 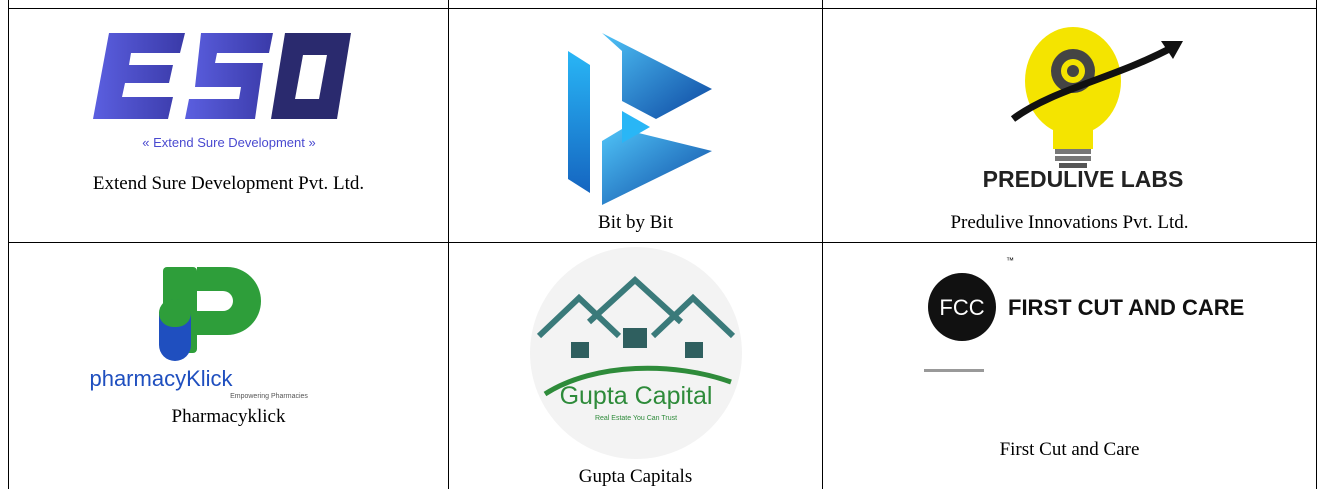 I want to click on first-cut-and-care-logo: ™ FCC FIRST CUT AND CARE, so click(x=1084, y=314).